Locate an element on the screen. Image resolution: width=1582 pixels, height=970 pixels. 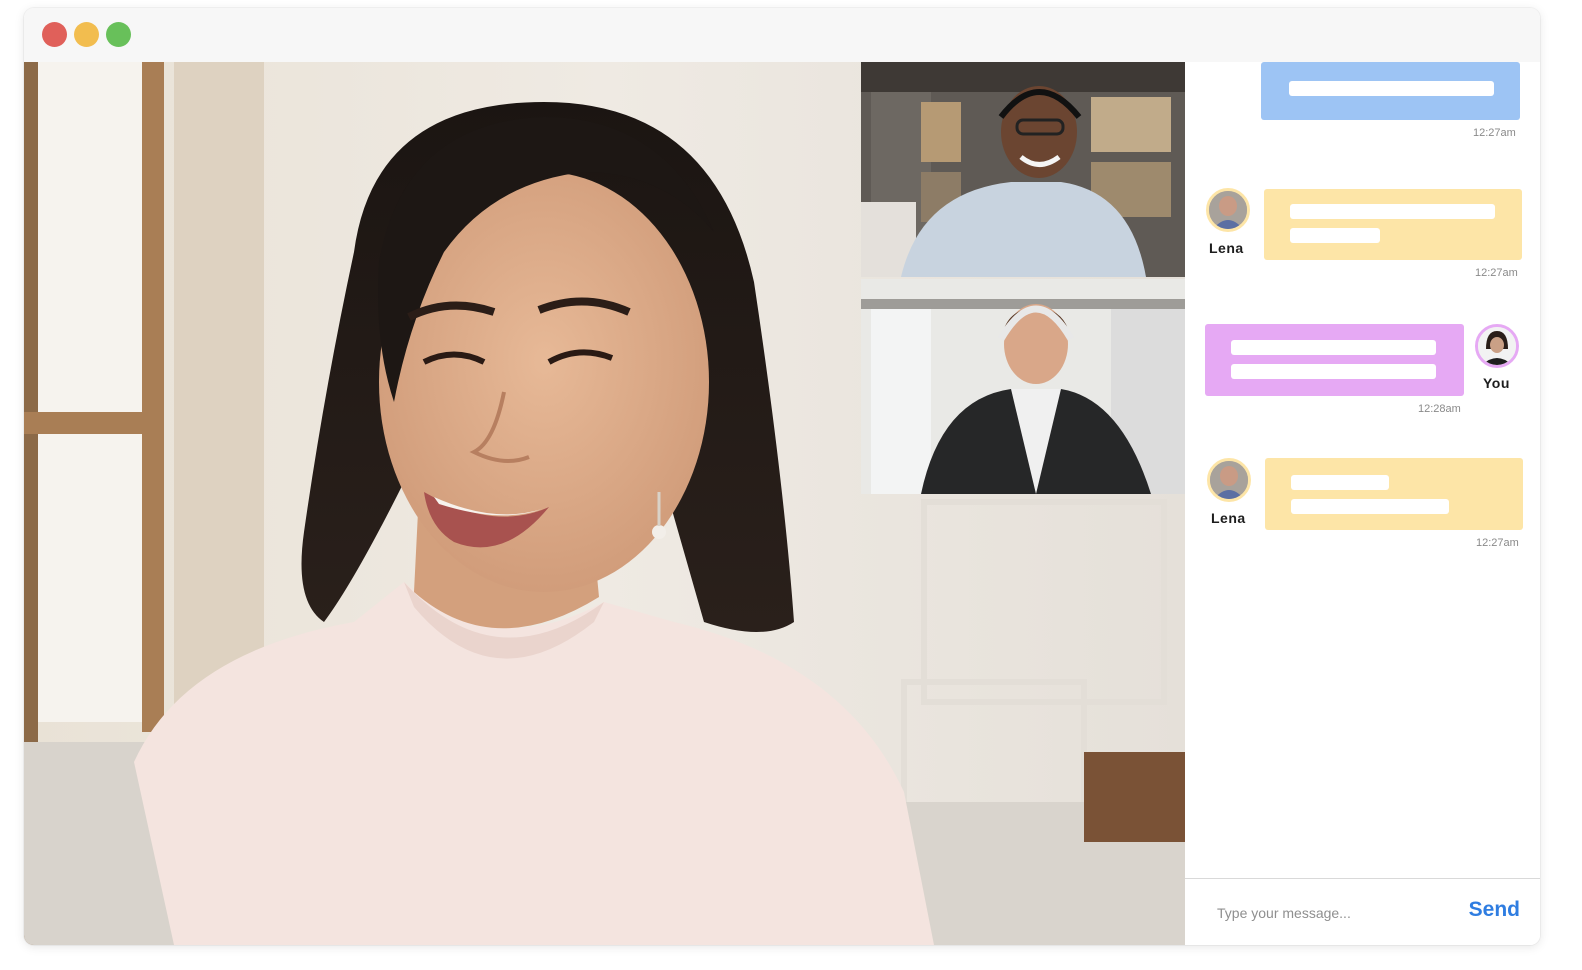
send-button: Send is located at coordinates (1494, 910).